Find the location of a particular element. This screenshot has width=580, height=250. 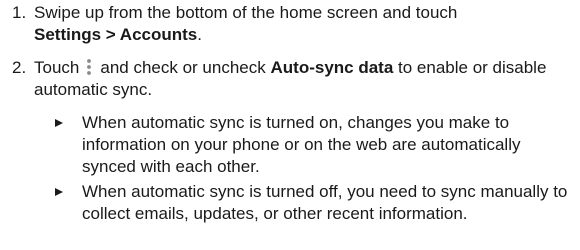

settings-accounts-path: Settings > Accounts is located at coordinates (116, 34).